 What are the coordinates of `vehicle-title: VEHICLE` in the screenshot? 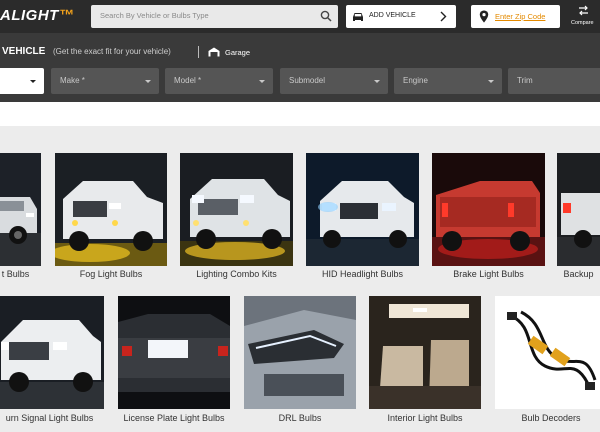 It's located at (24, 51).